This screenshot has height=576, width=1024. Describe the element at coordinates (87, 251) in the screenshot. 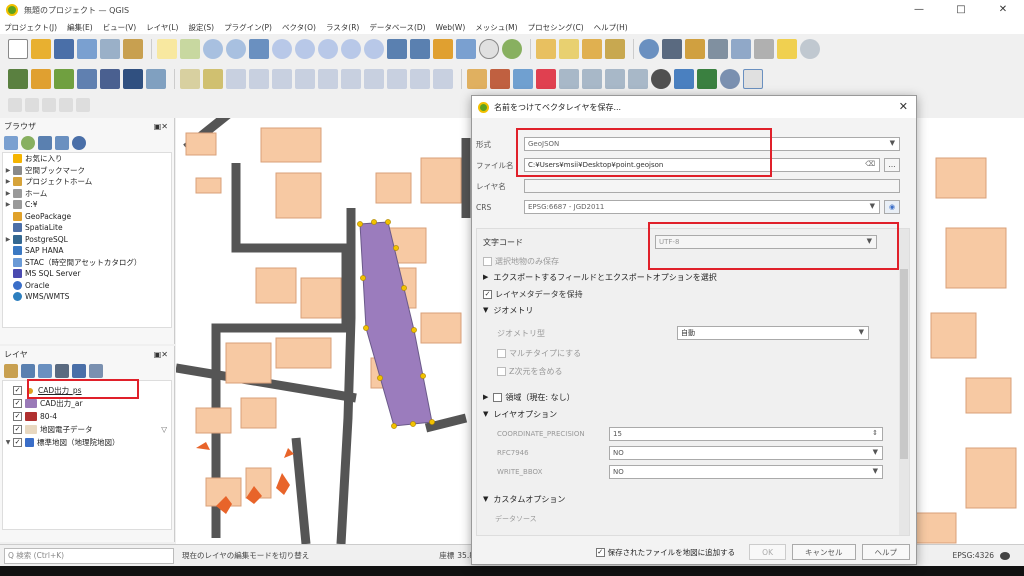

I see `browser-item: SAP HANA` at that location.